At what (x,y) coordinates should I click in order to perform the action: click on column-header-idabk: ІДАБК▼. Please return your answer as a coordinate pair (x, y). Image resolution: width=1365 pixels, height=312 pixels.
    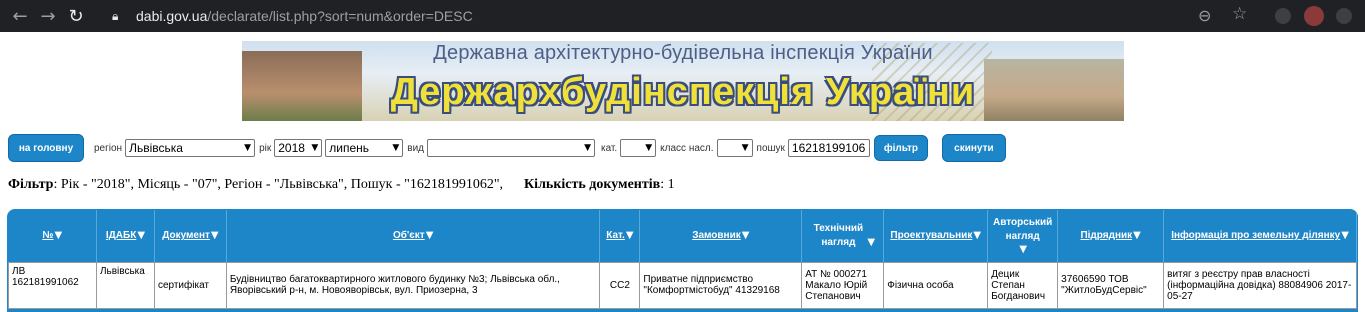
    Looking at the image, I should click on (125, 236).